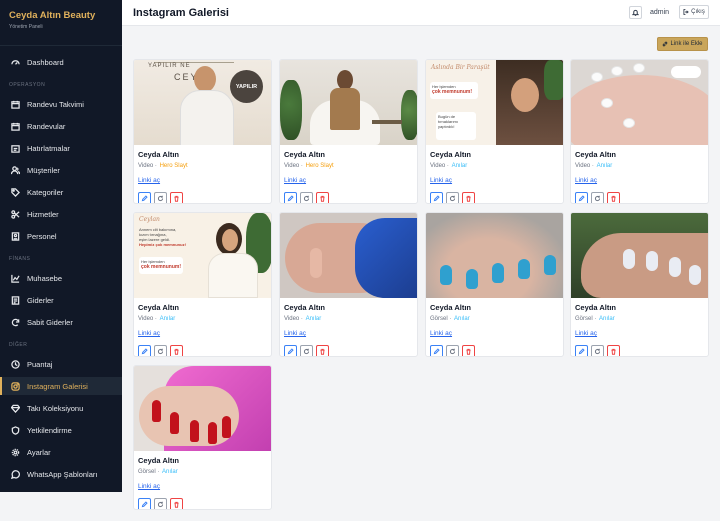 The image size is (720, 521). Describe the element at coordinates (61, 322) in the screenshot. I see `sidebar-item-sabit-giderler: Sabit Giderler` at that location.